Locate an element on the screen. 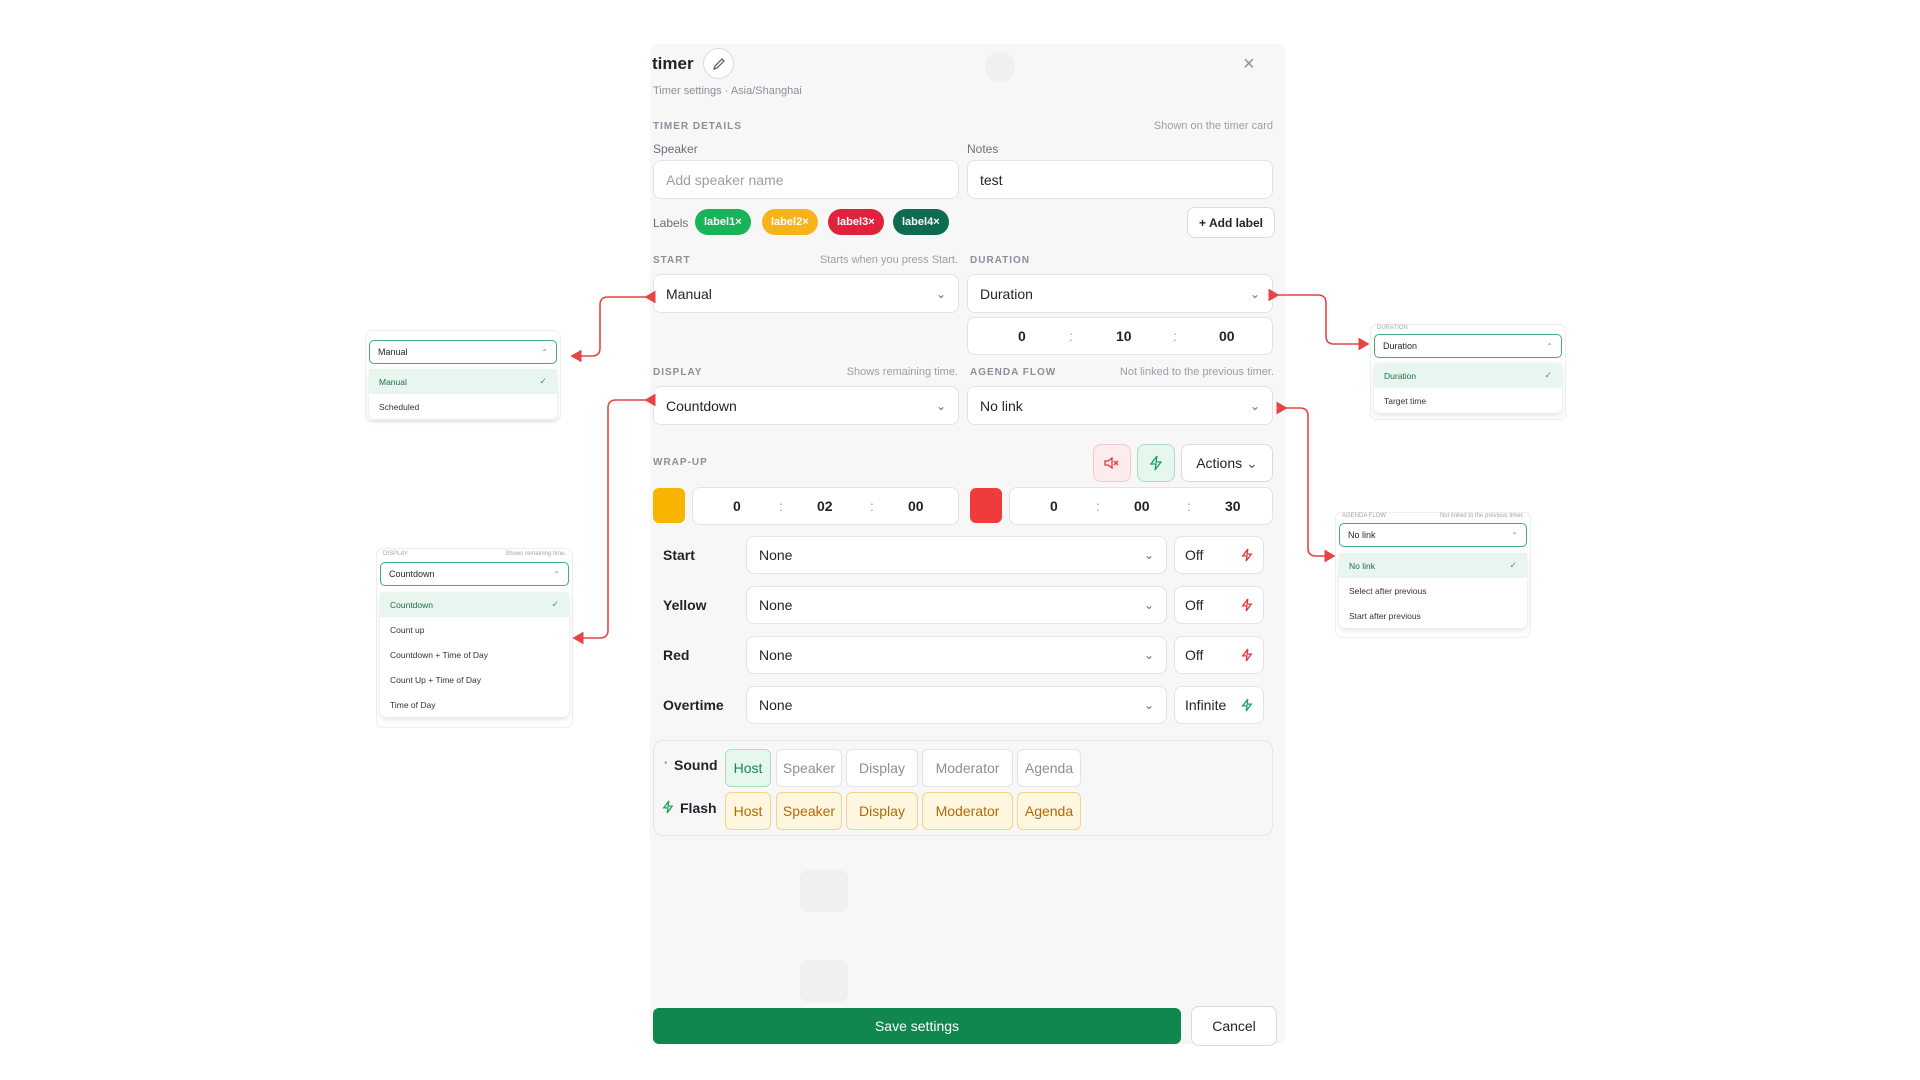 The height and width of the screenshot is (1080, 1920). agenda-arrow is located at coordinates (1306, 482).